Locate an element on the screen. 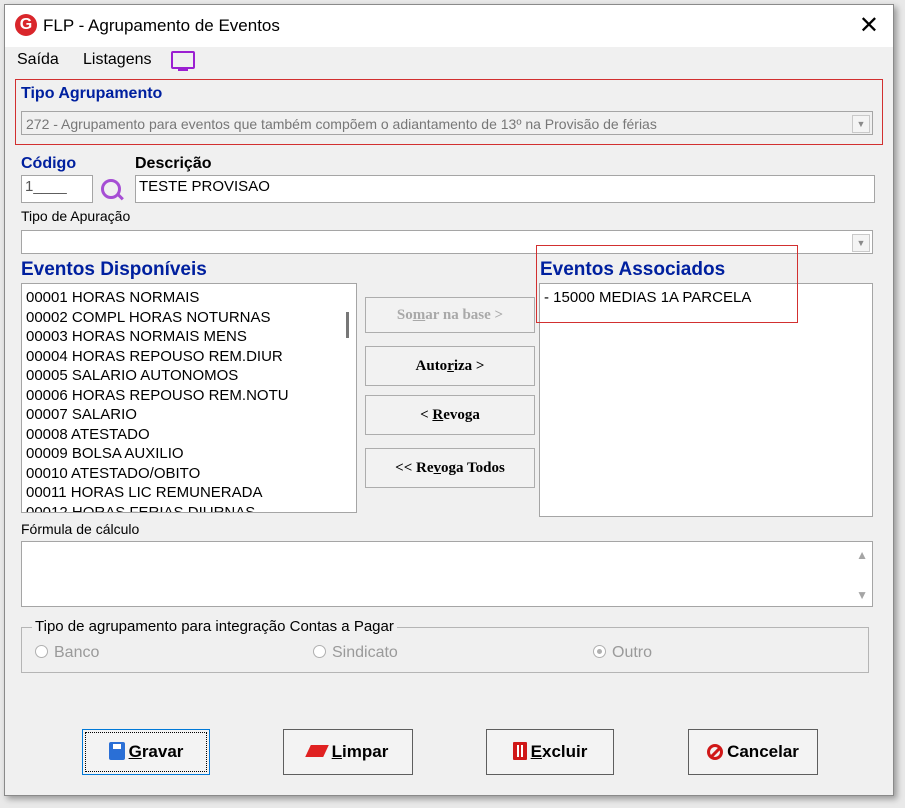 The width and height of the screenshot is (905, 808). gravar-button: Gravar is located at coordinates (146, 752).